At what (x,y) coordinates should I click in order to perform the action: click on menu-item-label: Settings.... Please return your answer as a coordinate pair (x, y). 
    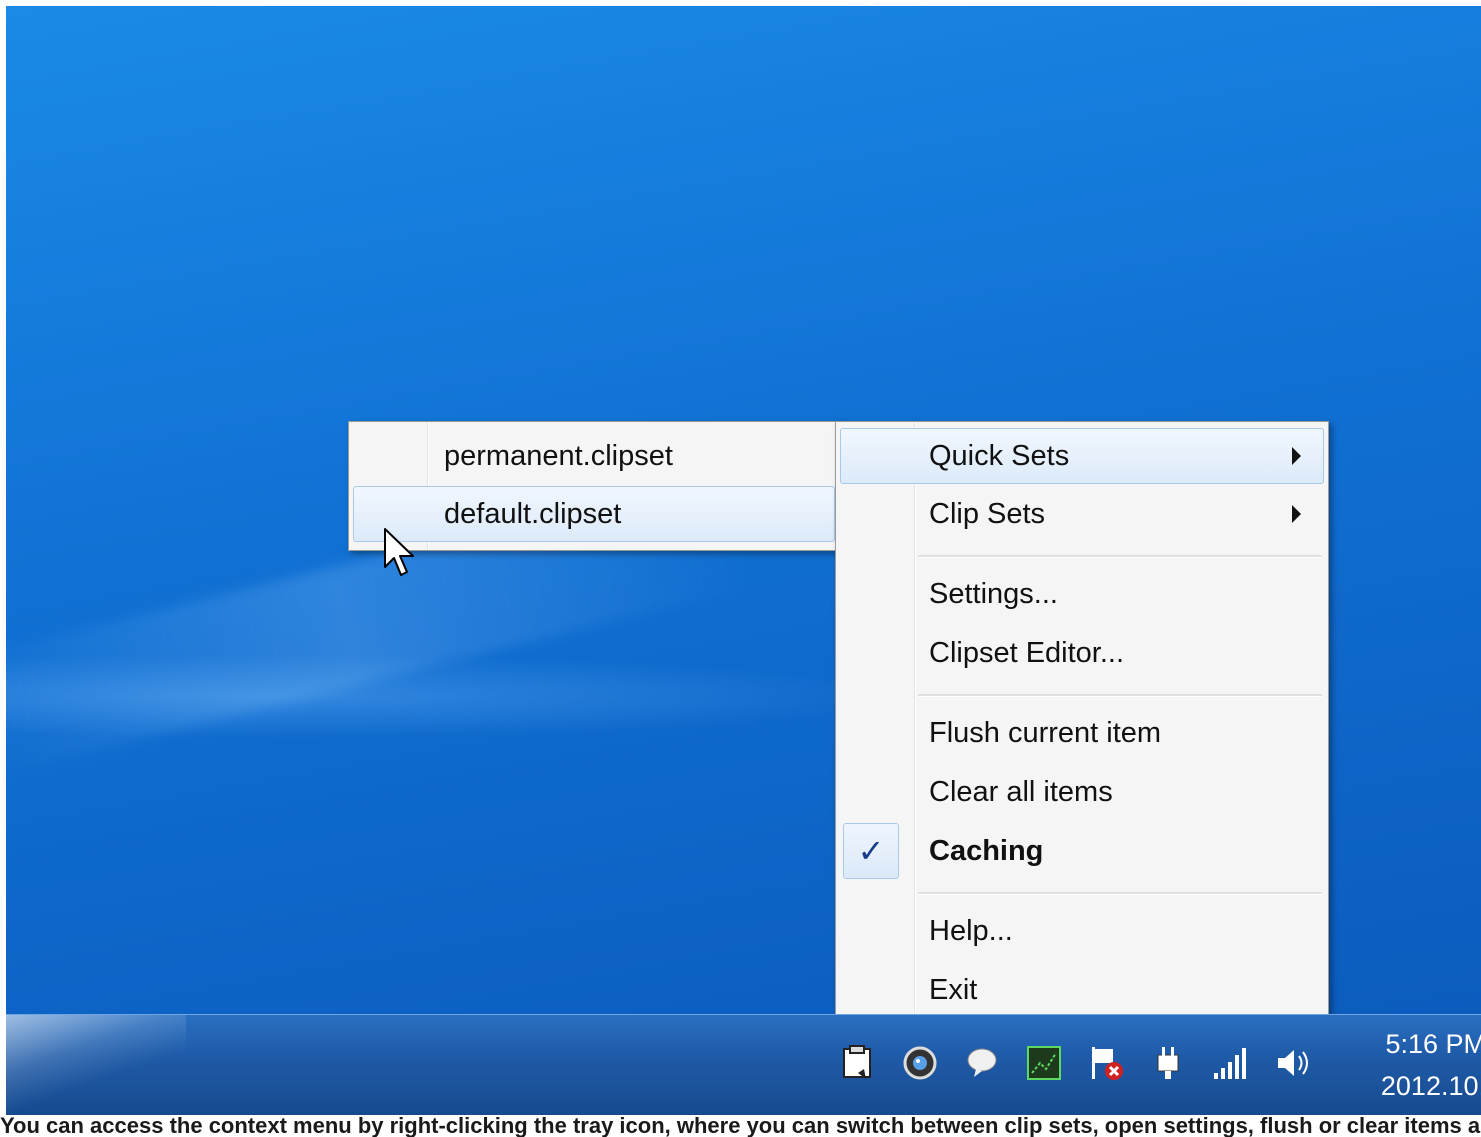
    Looking at the image, I should click on (993, 593).